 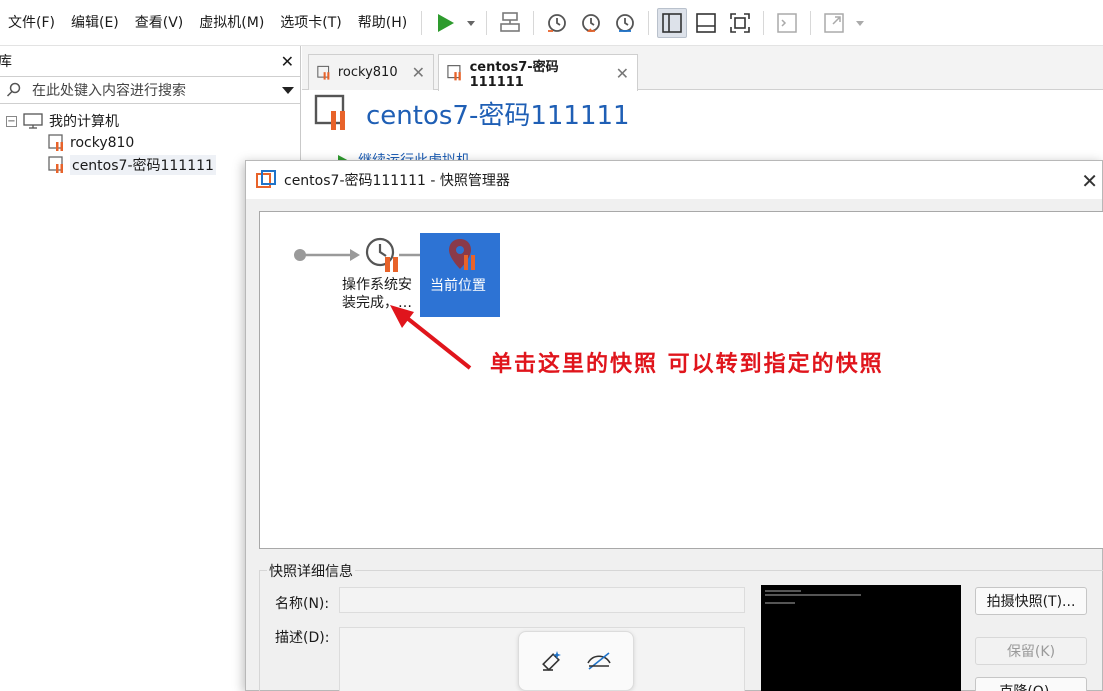 I want to click on menu-edit: 编辑(E), so click(x=95, y=23).